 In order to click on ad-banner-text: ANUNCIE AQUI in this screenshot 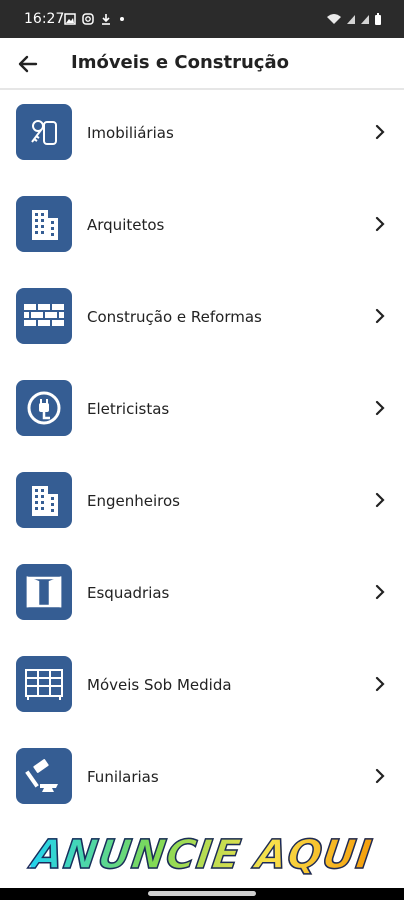, I will do `click(202, 855)`.